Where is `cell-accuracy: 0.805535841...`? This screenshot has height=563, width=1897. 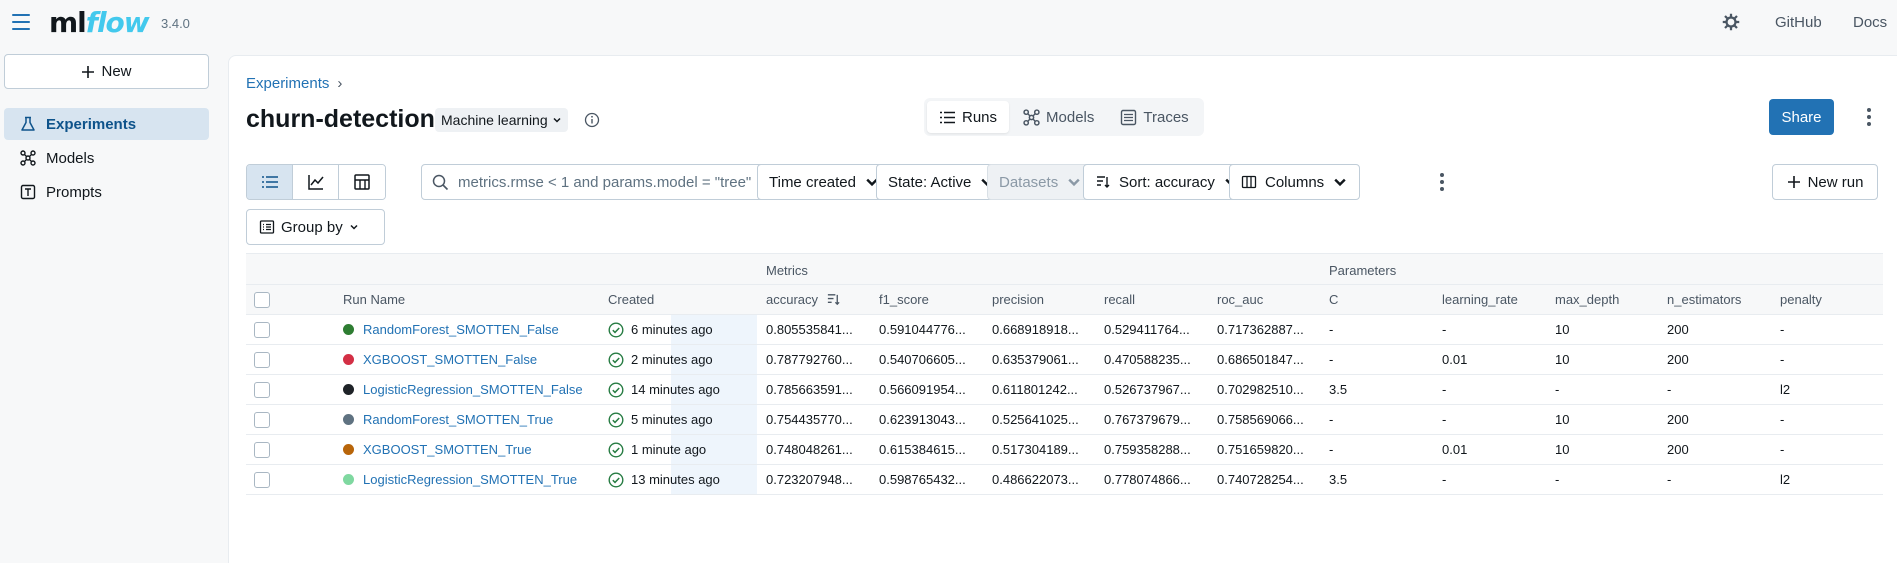 cell-accuracy: 0.805535841... is located at coordinates (809, 329).